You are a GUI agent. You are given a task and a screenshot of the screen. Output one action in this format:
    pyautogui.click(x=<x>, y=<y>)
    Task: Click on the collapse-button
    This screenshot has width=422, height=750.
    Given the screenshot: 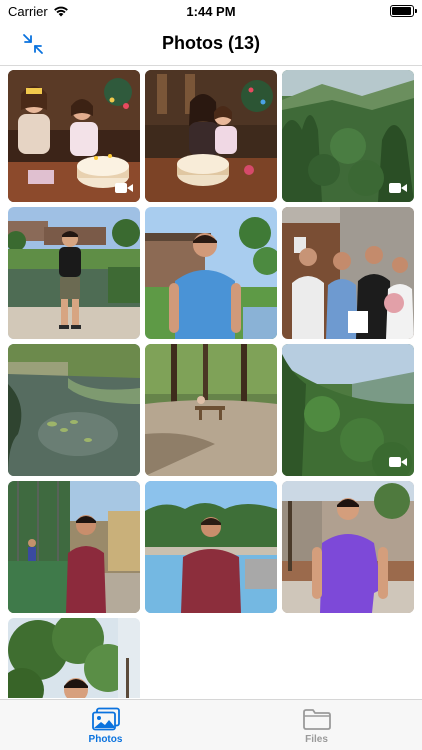 What is the action you would take?
    pyautogui.click(x=33, y=44)
    